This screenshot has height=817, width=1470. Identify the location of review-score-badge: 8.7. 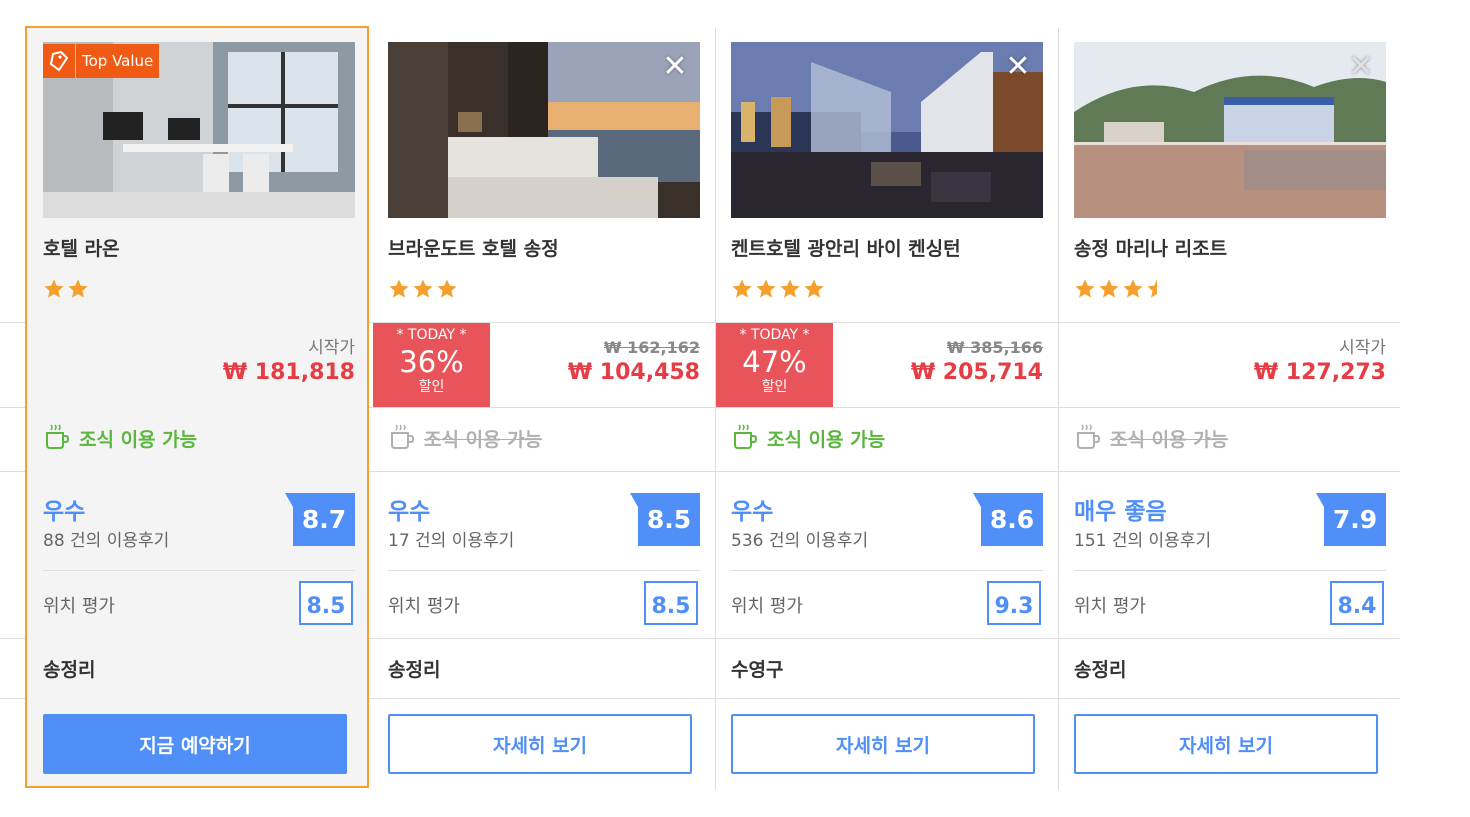
(320, 519).